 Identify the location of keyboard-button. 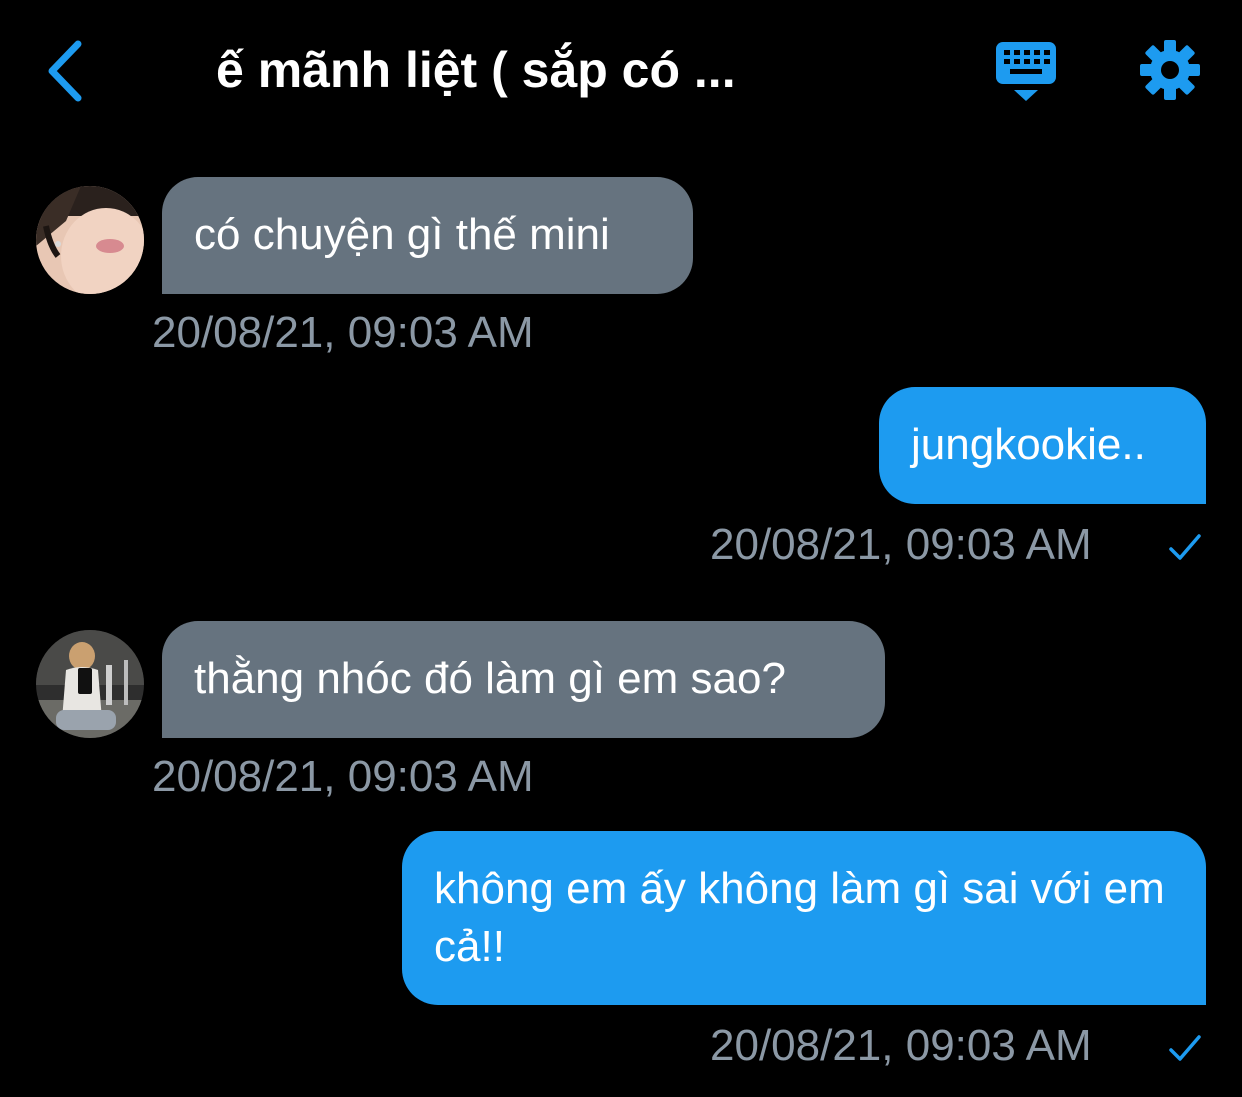
(1026, 72).